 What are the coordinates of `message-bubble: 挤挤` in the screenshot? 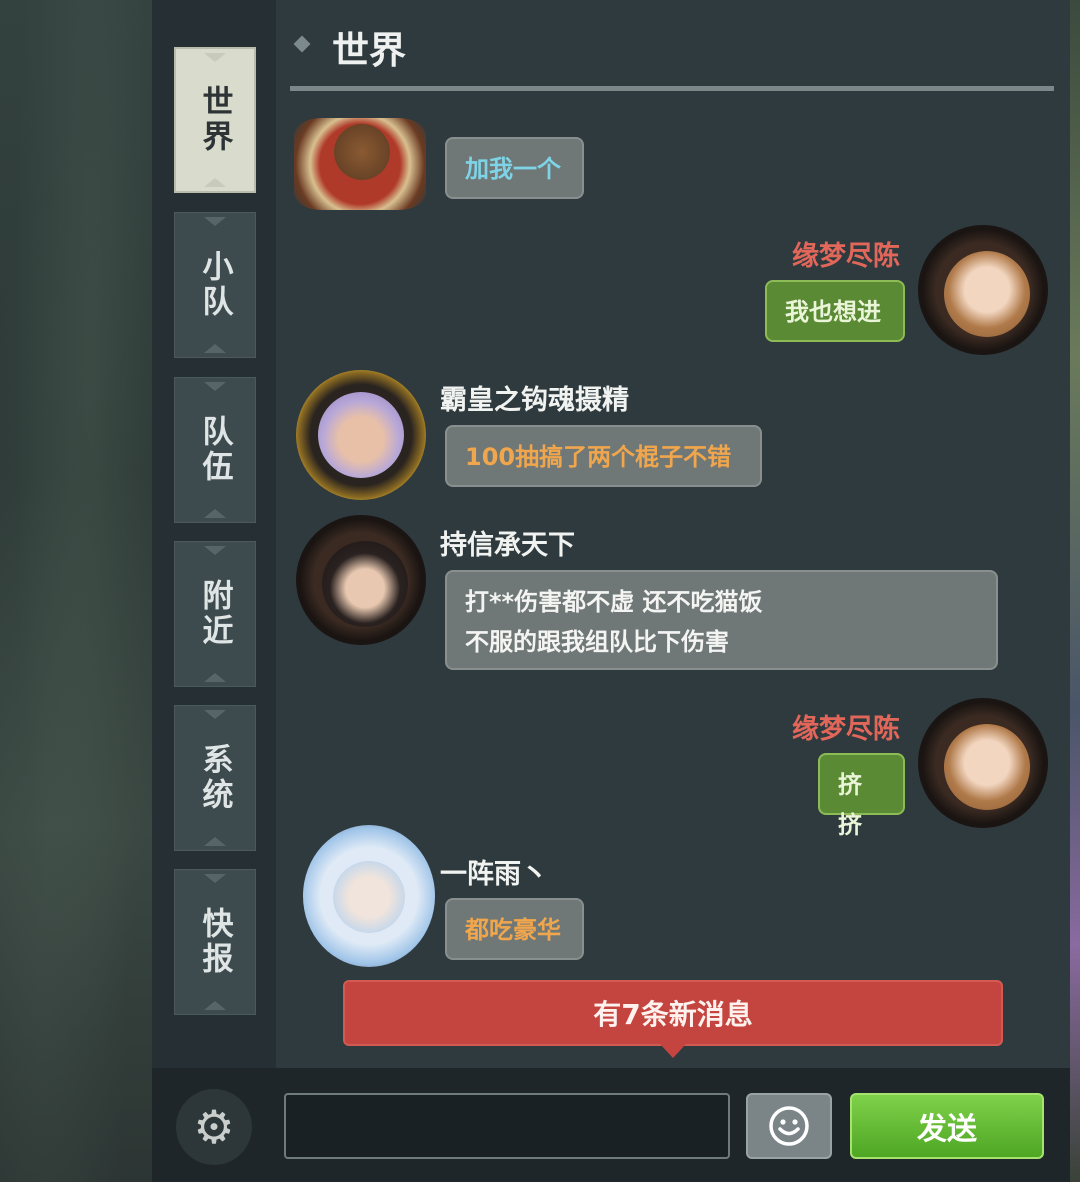 It's located at (861, 796).